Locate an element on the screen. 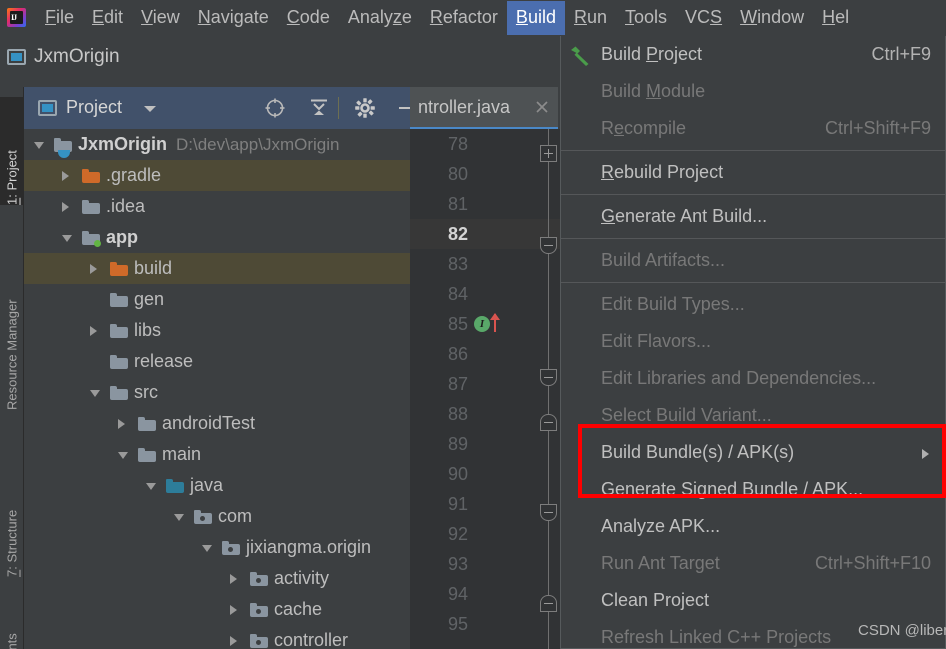 The image size is (946, 649). project-panel-header: Project is located at coordinates (219, 108).